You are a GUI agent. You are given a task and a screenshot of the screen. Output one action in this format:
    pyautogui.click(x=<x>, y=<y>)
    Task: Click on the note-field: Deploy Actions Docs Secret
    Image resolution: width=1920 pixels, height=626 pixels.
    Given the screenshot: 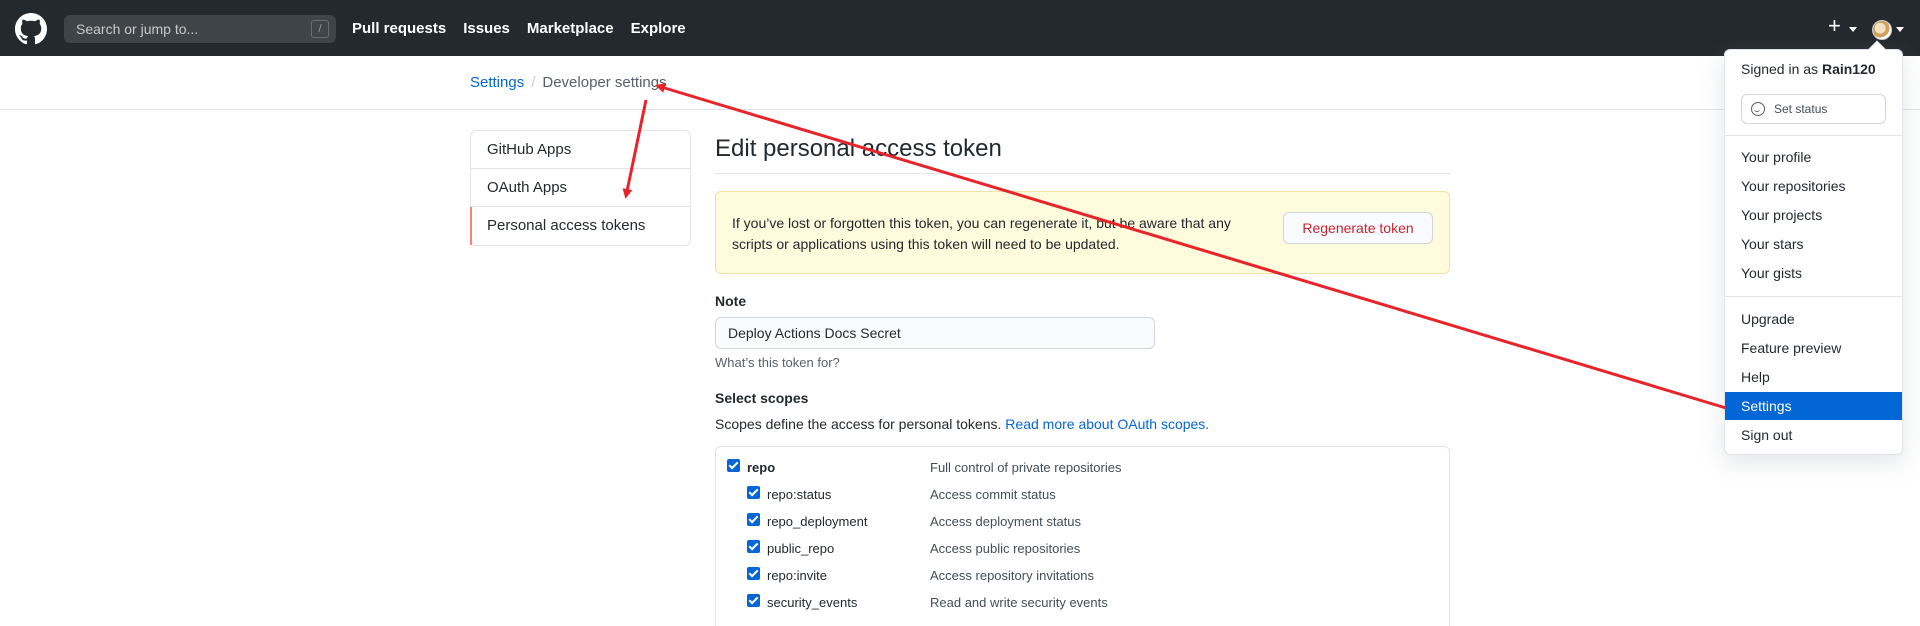 What is the action you would take?
    pyautogui.click(x=935, y=333)
    